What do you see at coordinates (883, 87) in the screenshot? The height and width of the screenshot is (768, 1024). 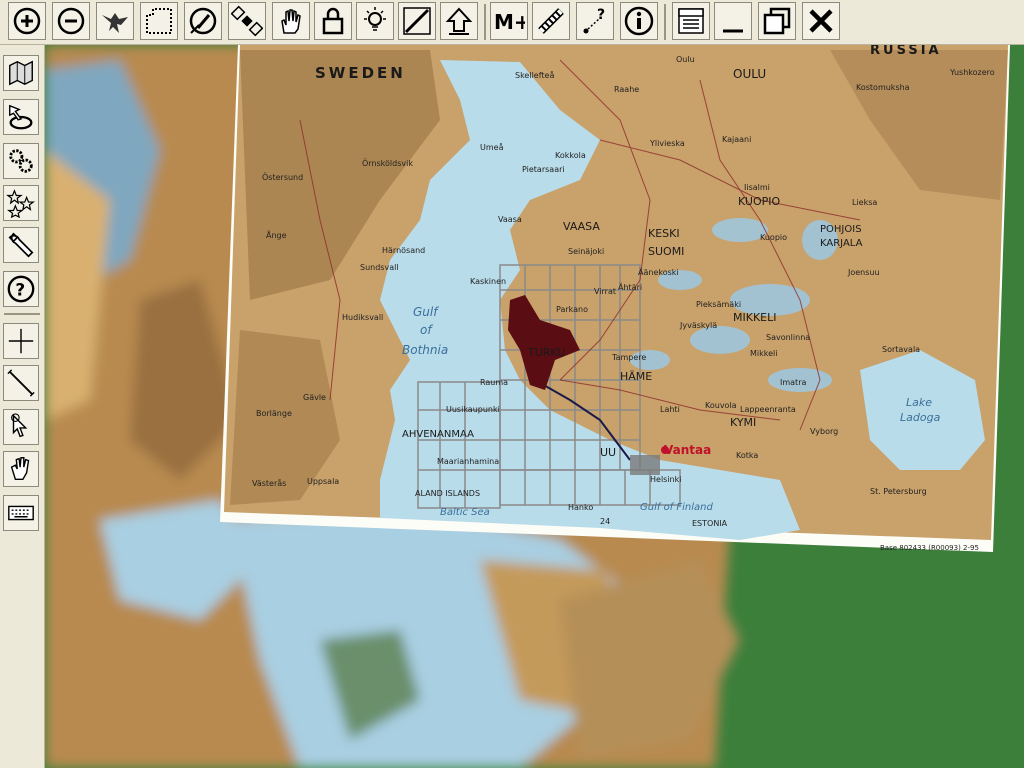 I see `label-kostomuksha: Kostomuksha` at bounding box center [883, 87].